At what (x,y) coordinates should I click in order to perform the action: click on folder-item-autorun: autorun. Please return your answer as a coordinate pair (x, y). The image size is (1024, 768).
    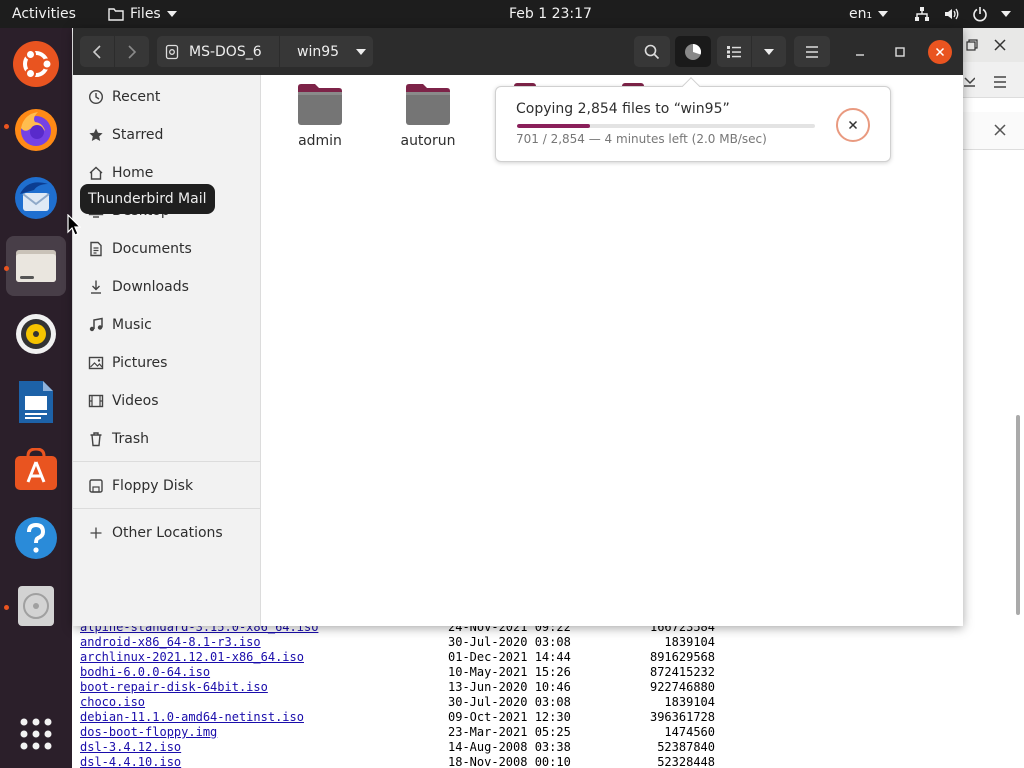
    Looking at the image, I should click on (428, 123).